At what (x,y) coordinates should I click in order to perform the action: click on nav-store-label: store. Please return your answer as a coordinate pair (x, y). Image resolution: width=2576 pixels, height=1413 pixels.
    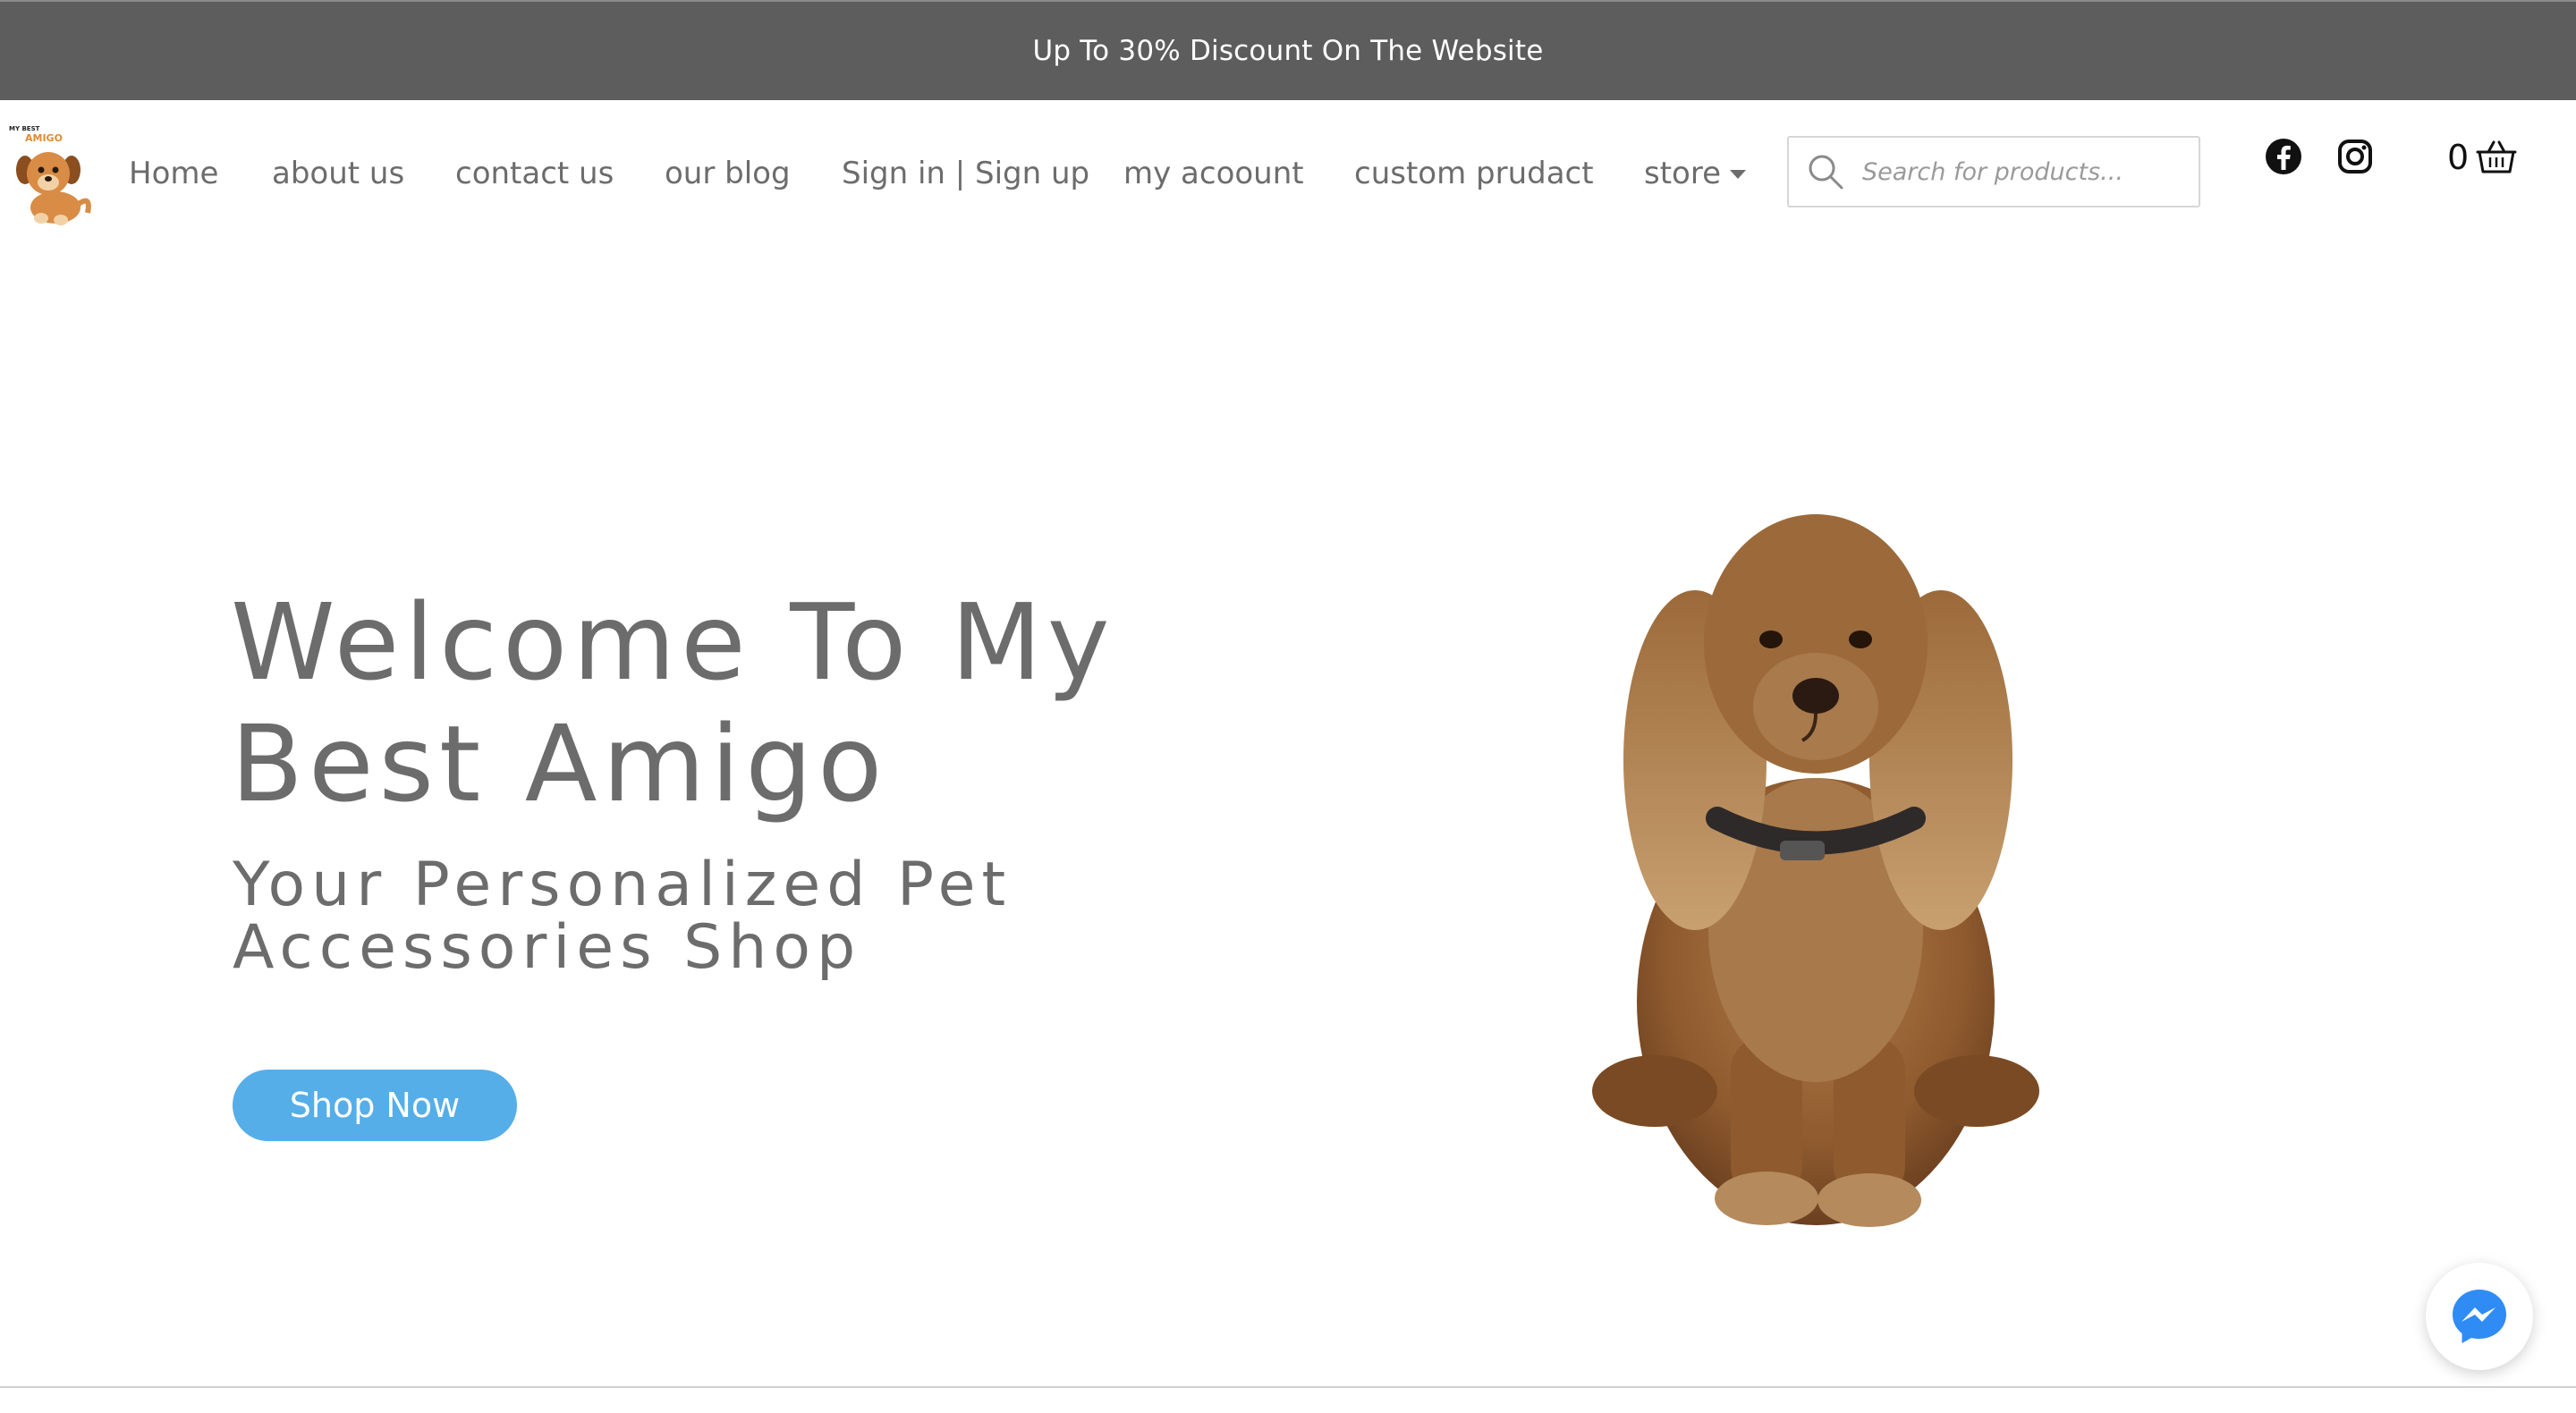
    Looking at the image, I should click on (1682, 173).